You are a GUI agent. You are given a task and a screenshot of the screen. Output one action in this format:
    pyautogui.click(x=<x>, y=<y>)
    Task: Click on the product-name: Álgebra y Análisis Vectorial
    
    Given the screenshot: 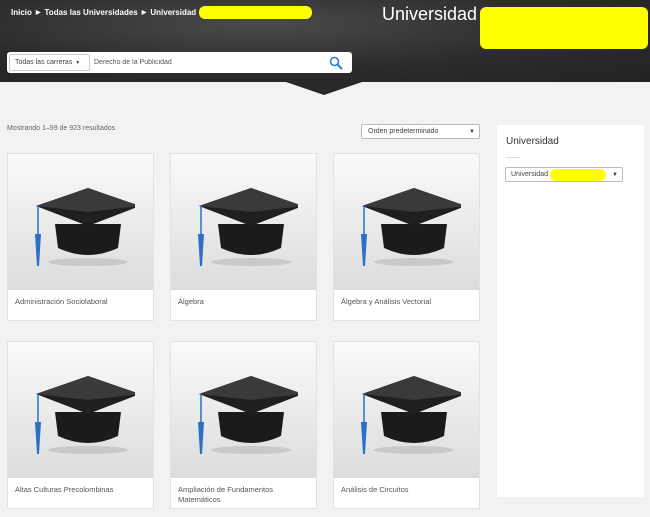 What is the action you would take?
    pyautogui.click(x=408, y=302)
    